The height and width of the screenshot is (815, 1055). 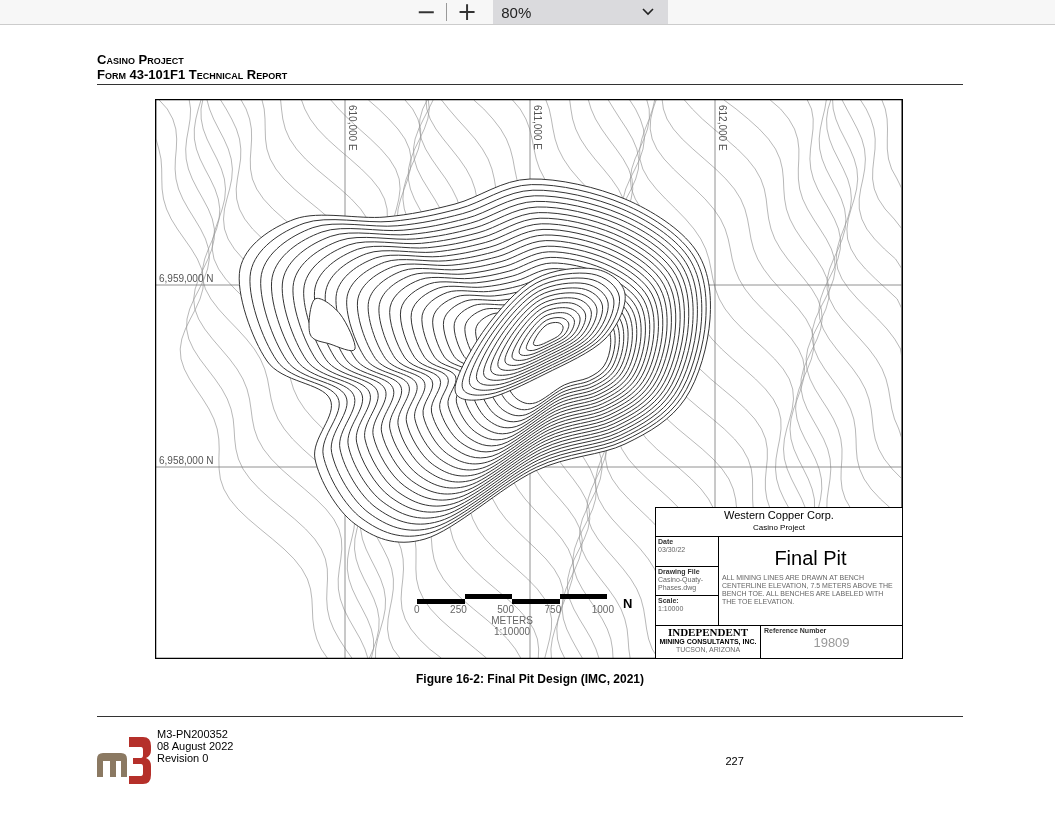 I want to click on zoom-dropdown: 80%, so click(x=581, y=12).